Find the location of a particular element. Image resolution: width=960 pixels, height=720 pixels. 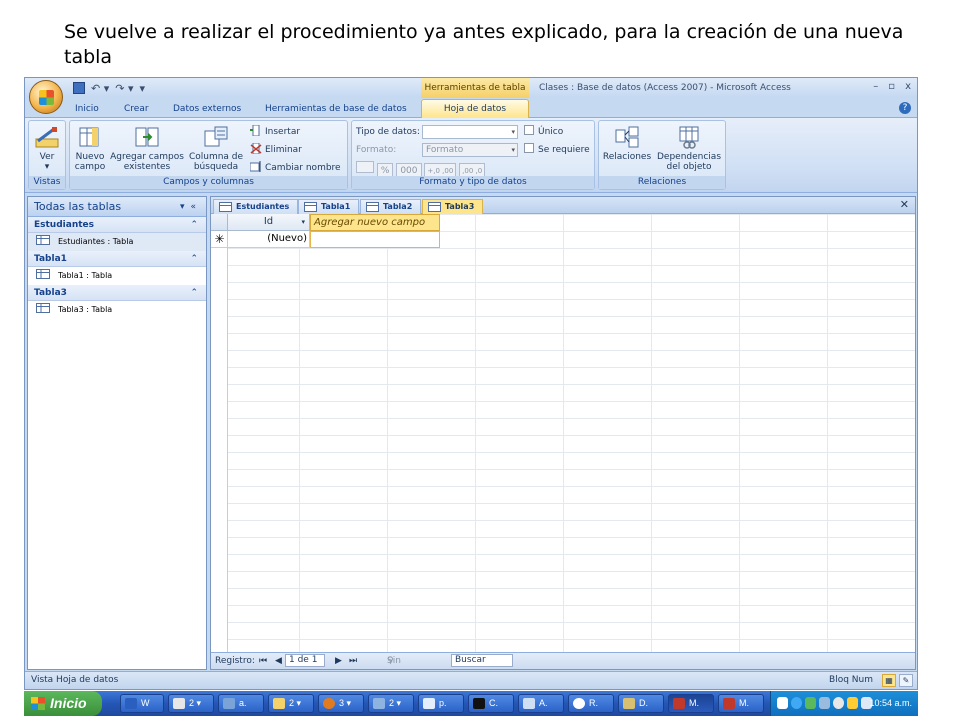

add-field-cell is located at coordinates (375, 239).